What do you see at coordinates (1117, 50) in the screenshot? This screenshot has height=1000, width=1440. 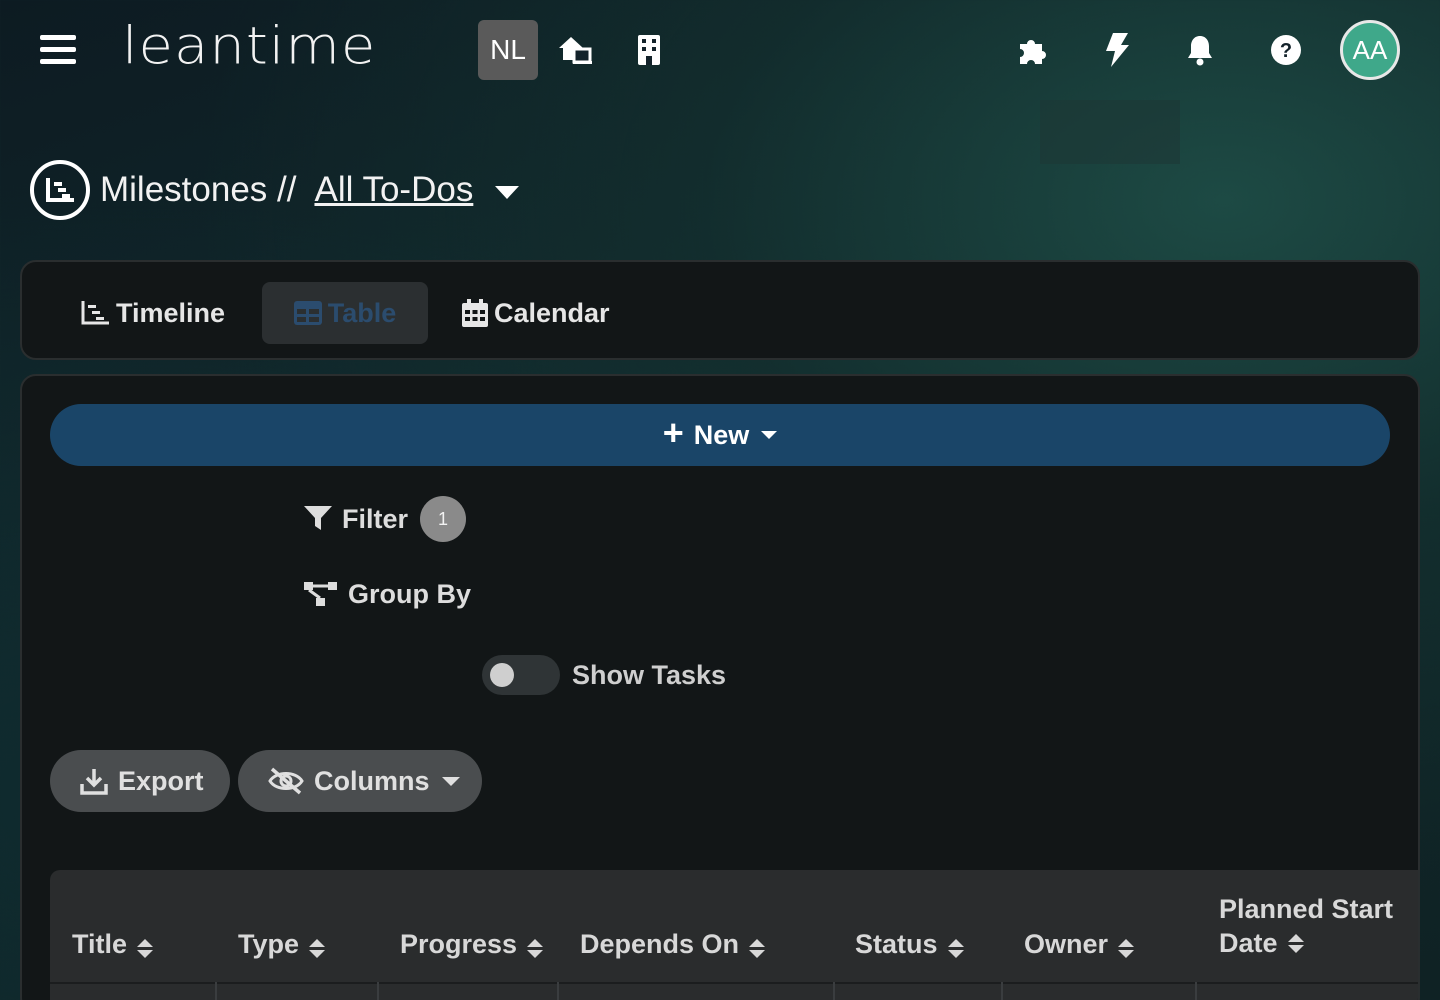 I see `bolt-icon` at bounding box center [1117, 50].